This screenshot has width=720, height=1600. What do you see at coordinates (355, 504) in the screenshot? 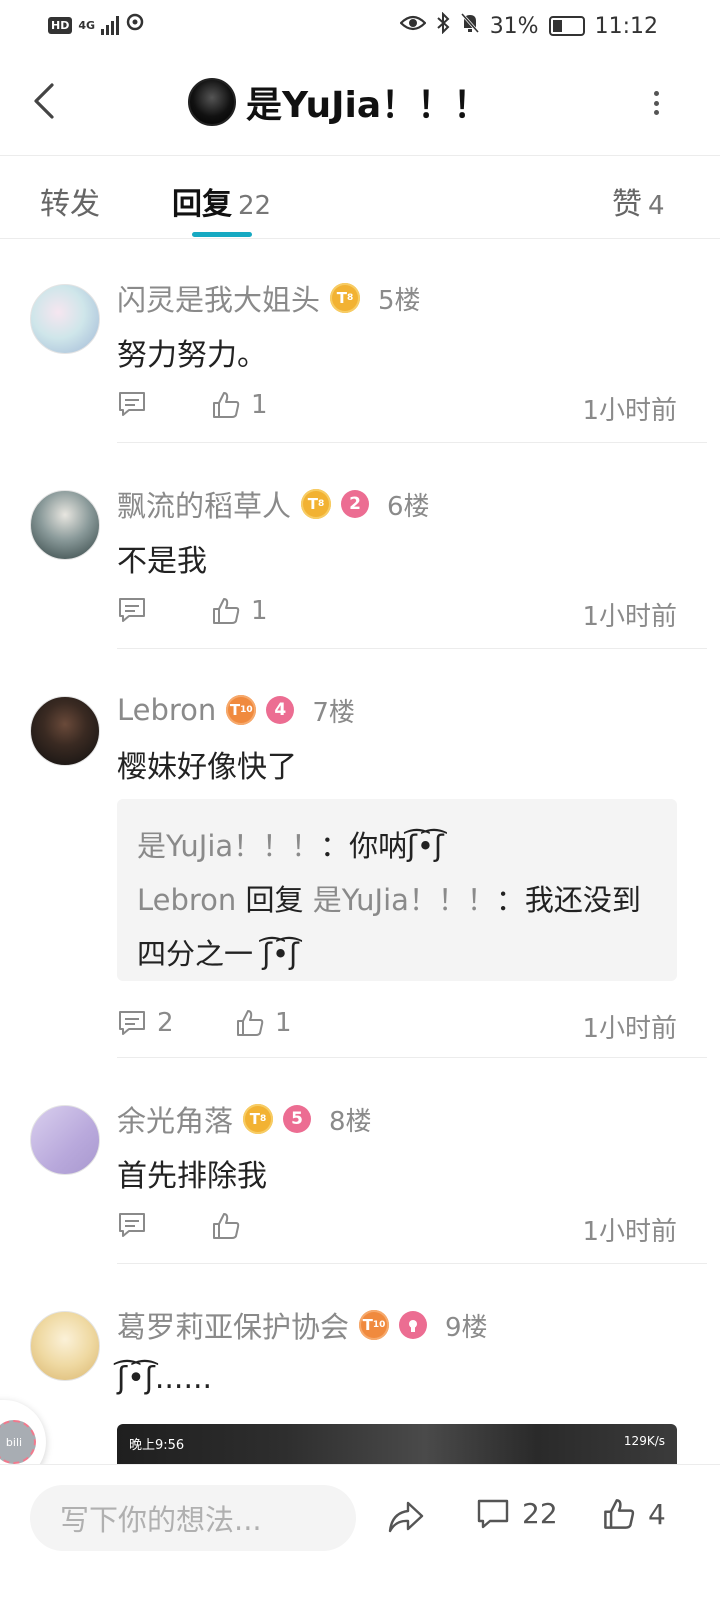
I see `fan-badge: 2` at bounding box center [355, 504].